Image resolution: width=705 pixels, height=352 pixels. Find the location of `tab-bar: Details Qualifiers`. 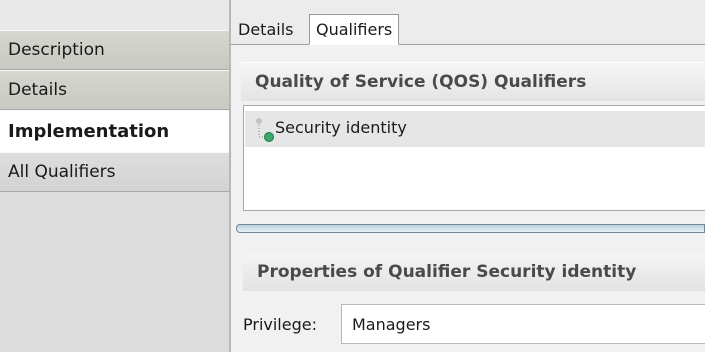

tab-bar: Details Qualifiers is located at coordinates (468, 22).